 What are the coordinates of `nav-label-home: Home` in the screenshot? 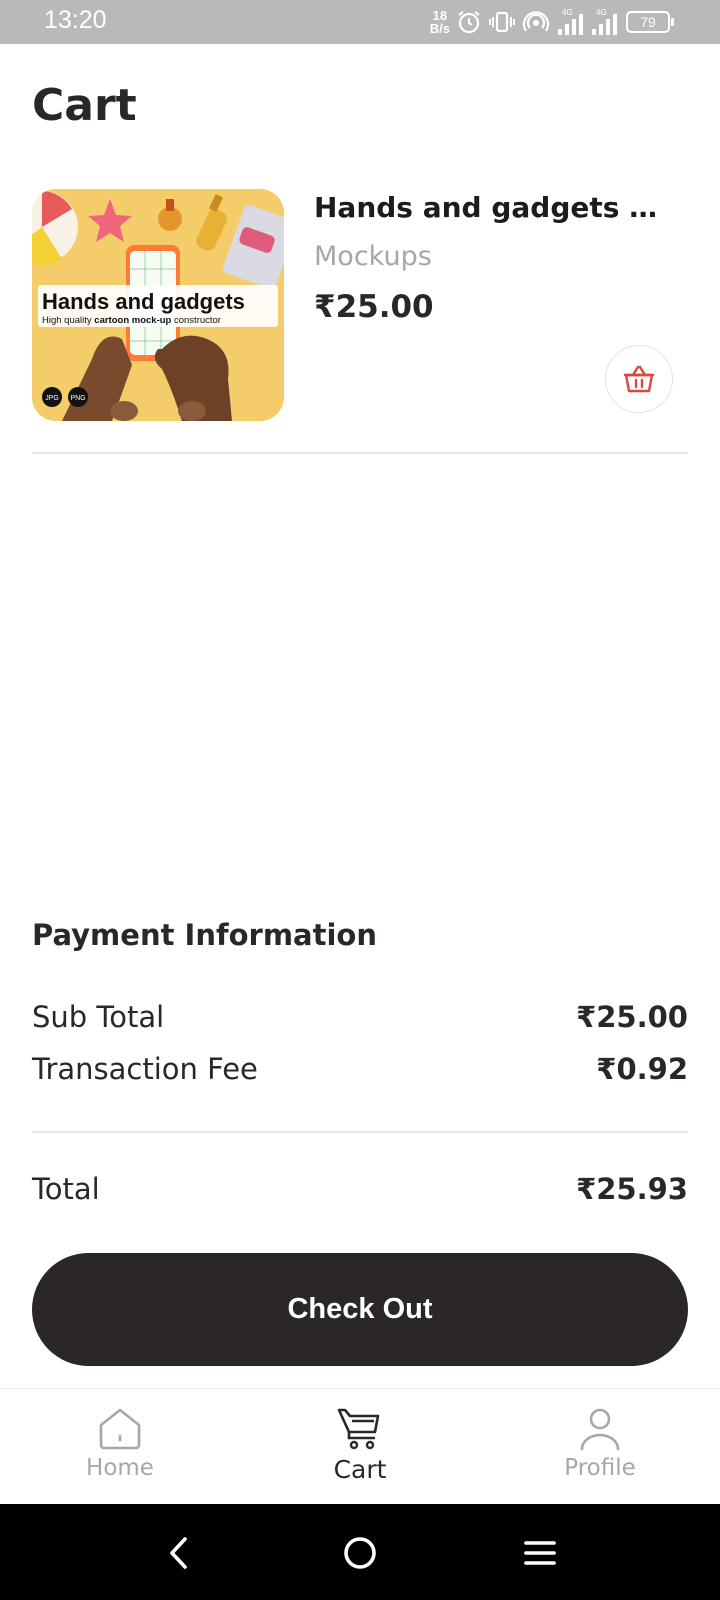 It's located at (120, 1468).